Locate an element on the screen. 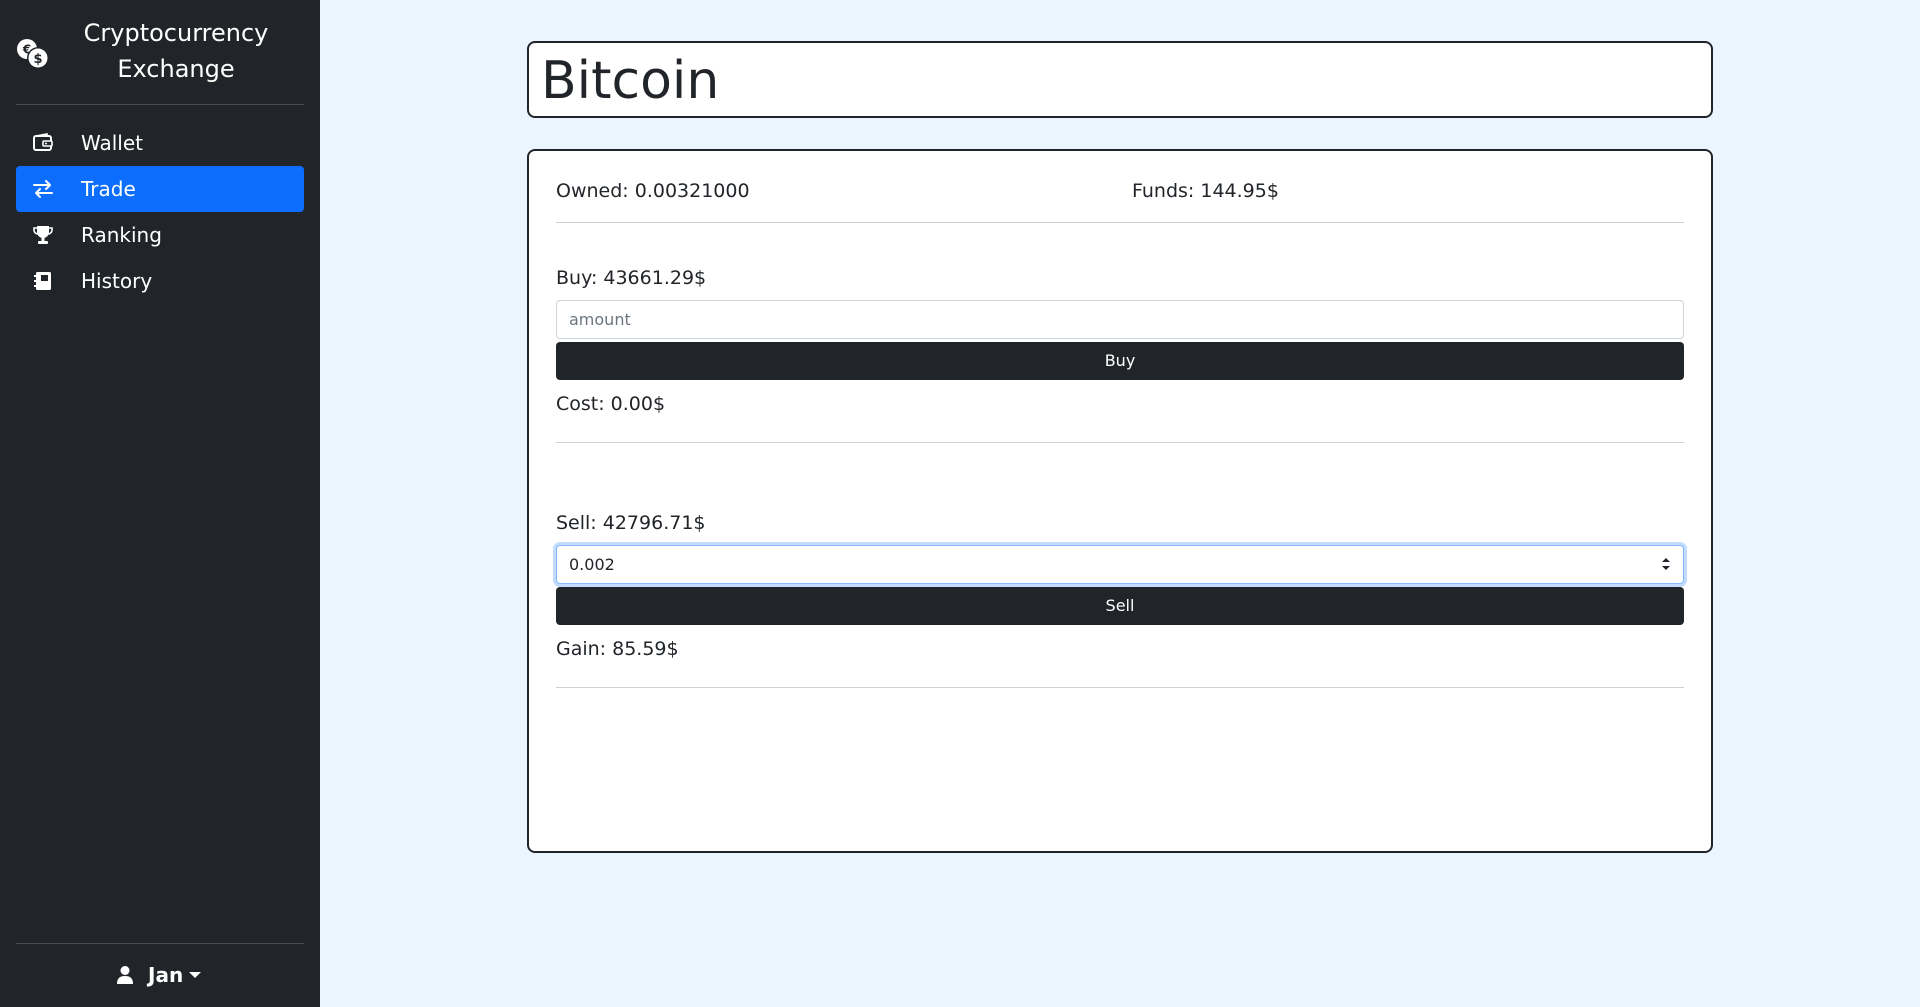  sidebar-item-label: History is located at coordinates (117, 281).